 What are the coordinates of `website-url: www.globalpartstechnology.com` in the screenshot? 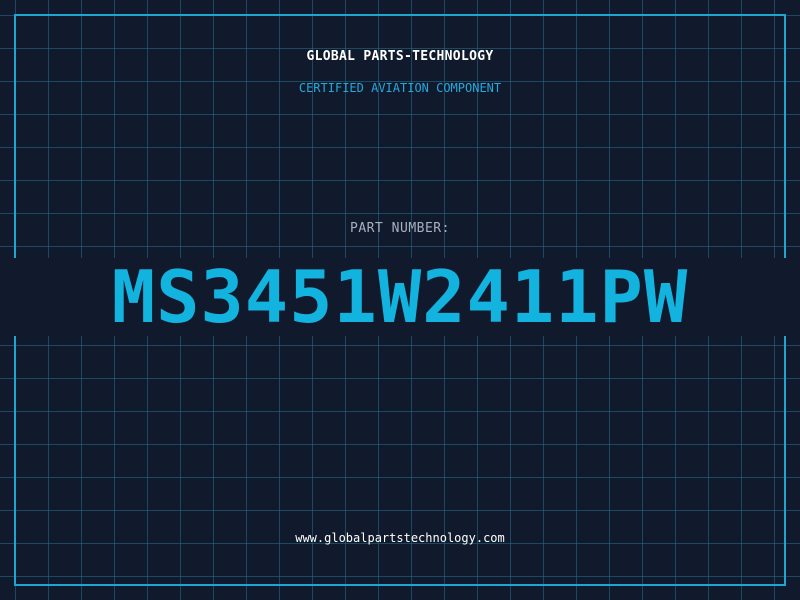 It's located at (400, 538).